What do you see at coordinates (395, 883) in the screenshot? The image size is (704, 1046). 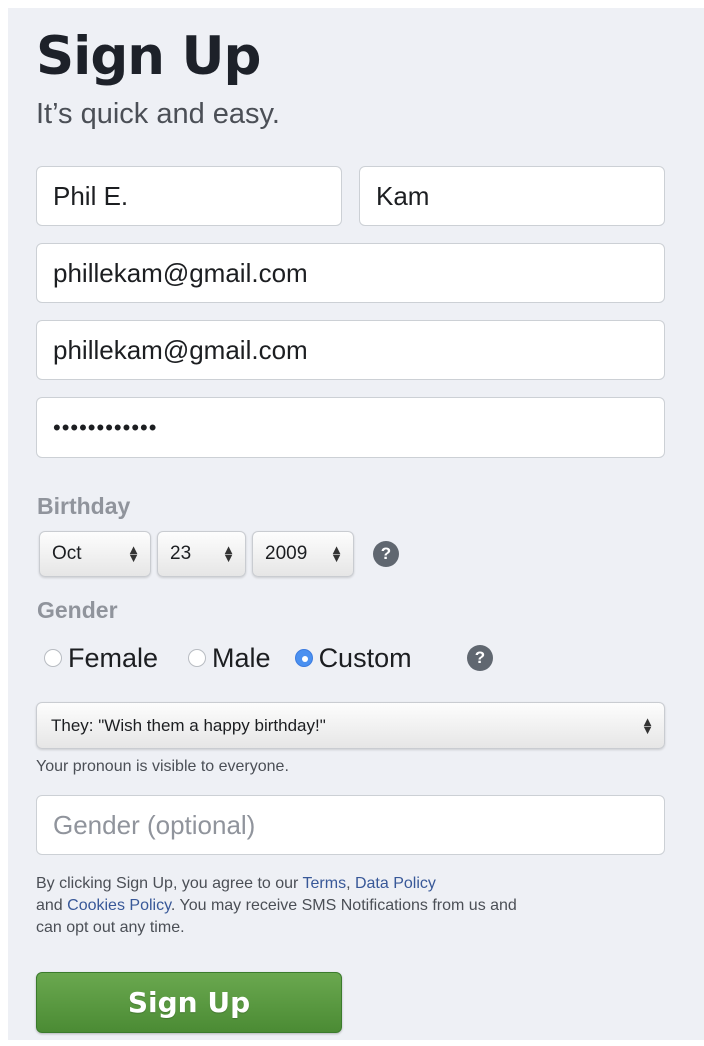 I see `data-policy-link: Data Policy` at bounding box center [395, 883].